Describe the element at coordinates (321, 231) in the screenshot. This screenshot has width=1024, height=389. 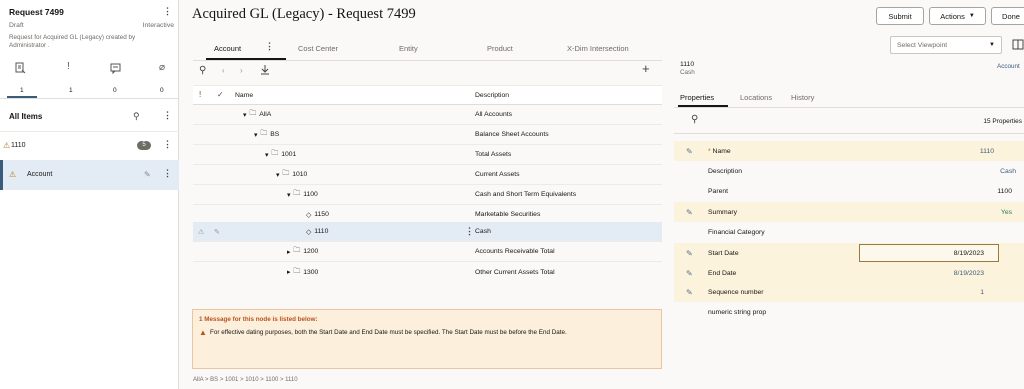
I see `node-name: 1110` at that location.